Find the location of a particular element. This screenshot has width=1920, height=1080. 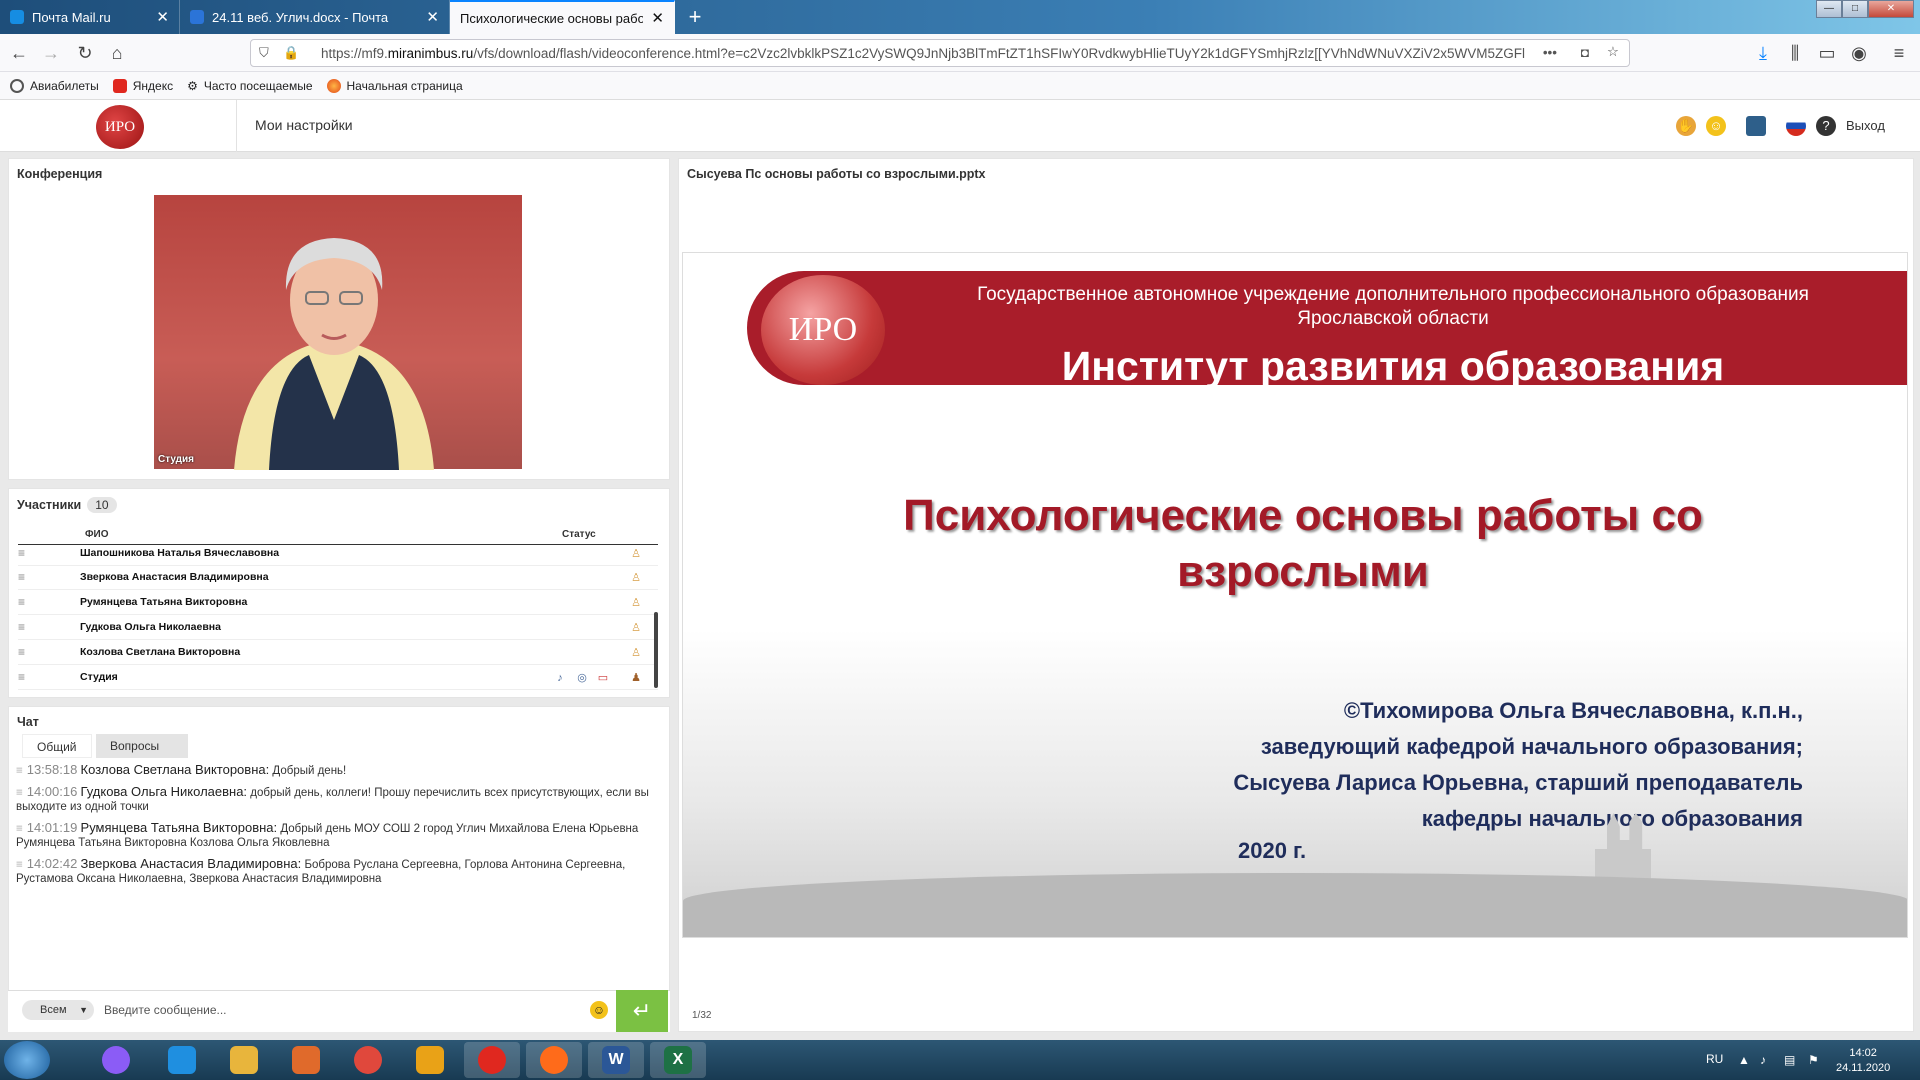

message-author: Румянцева Татьяна Викторовна: is located at coordinates (179, 827).